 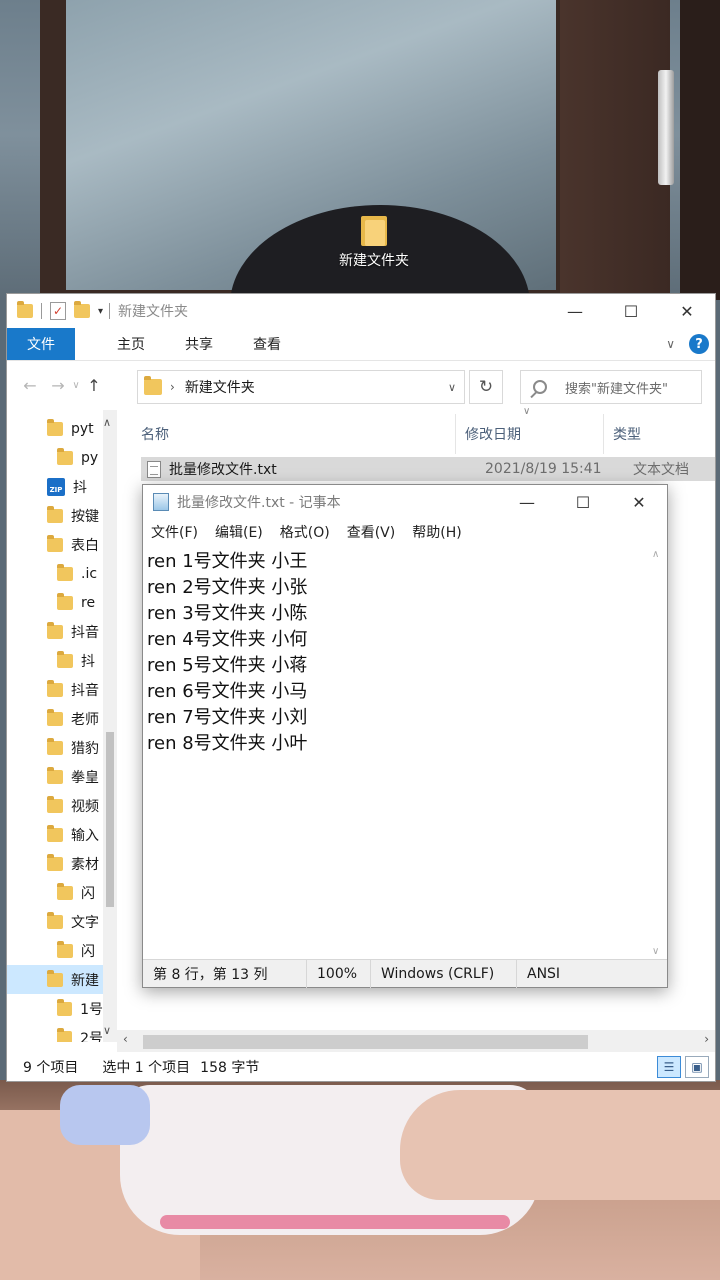 What do you see at coordinates (85, 922) in the screenshot?
I see `sidebar-item-label: 文字` at bounding box center [85, 922].